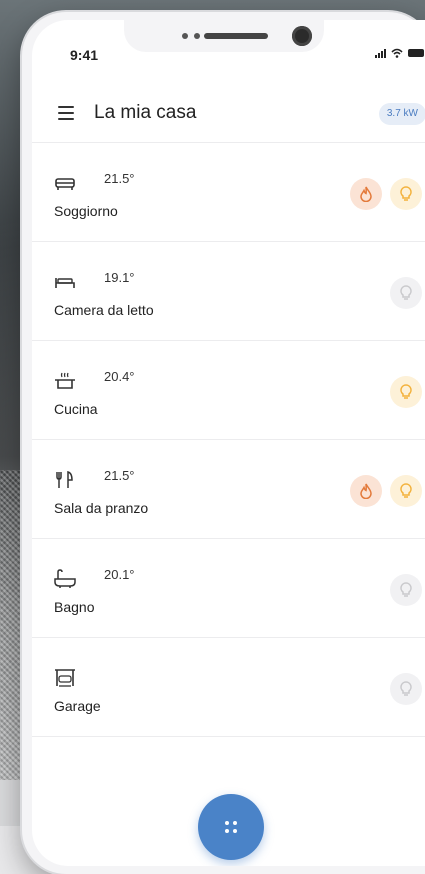  I want to click on status-bar: 9:41, so click(228, 43).